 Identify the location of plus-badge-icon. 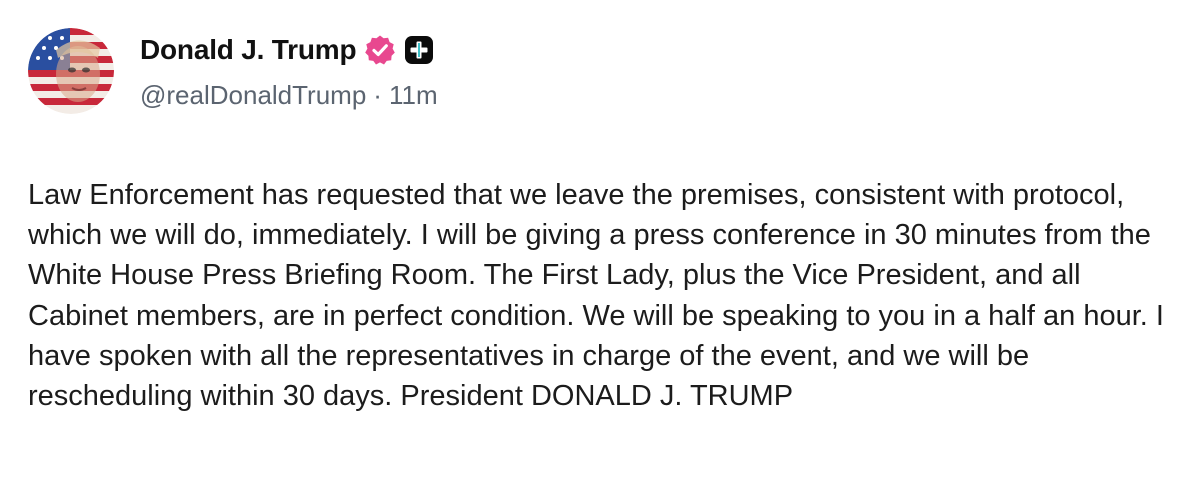
(419, 50).